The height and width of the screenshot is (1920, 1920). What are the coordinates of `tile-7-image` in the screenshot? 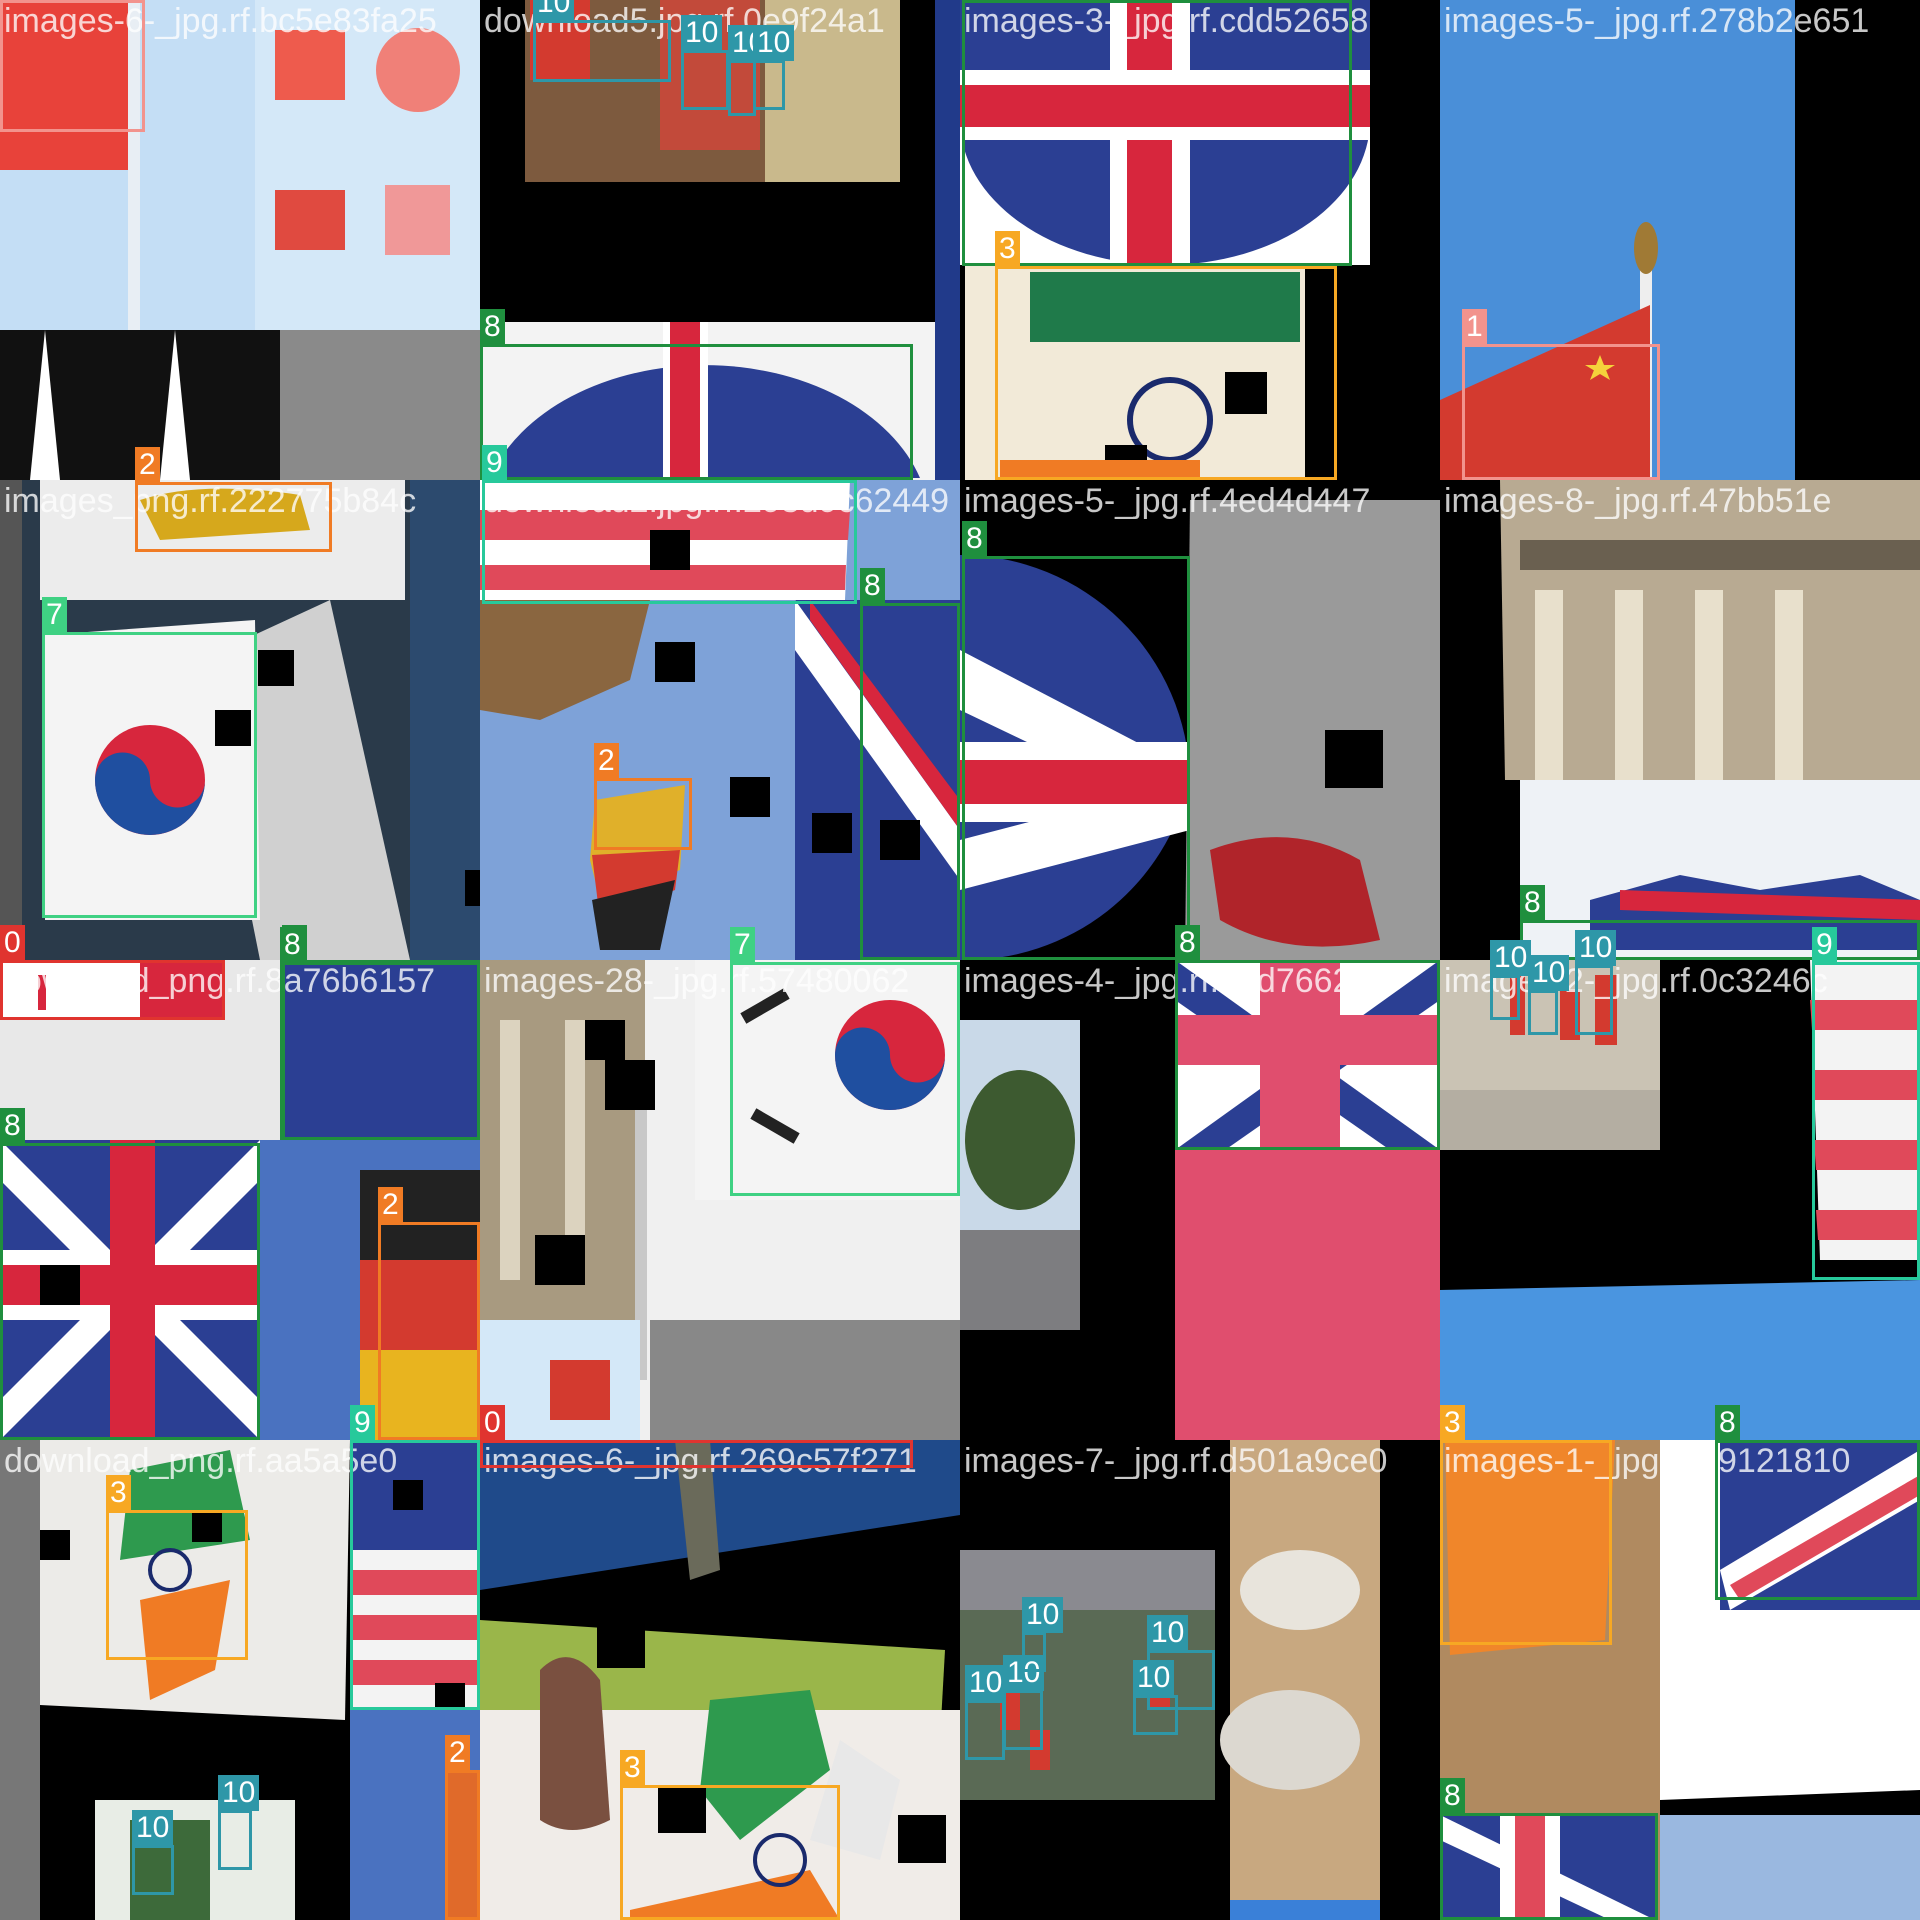 It's located at (1680, 720).